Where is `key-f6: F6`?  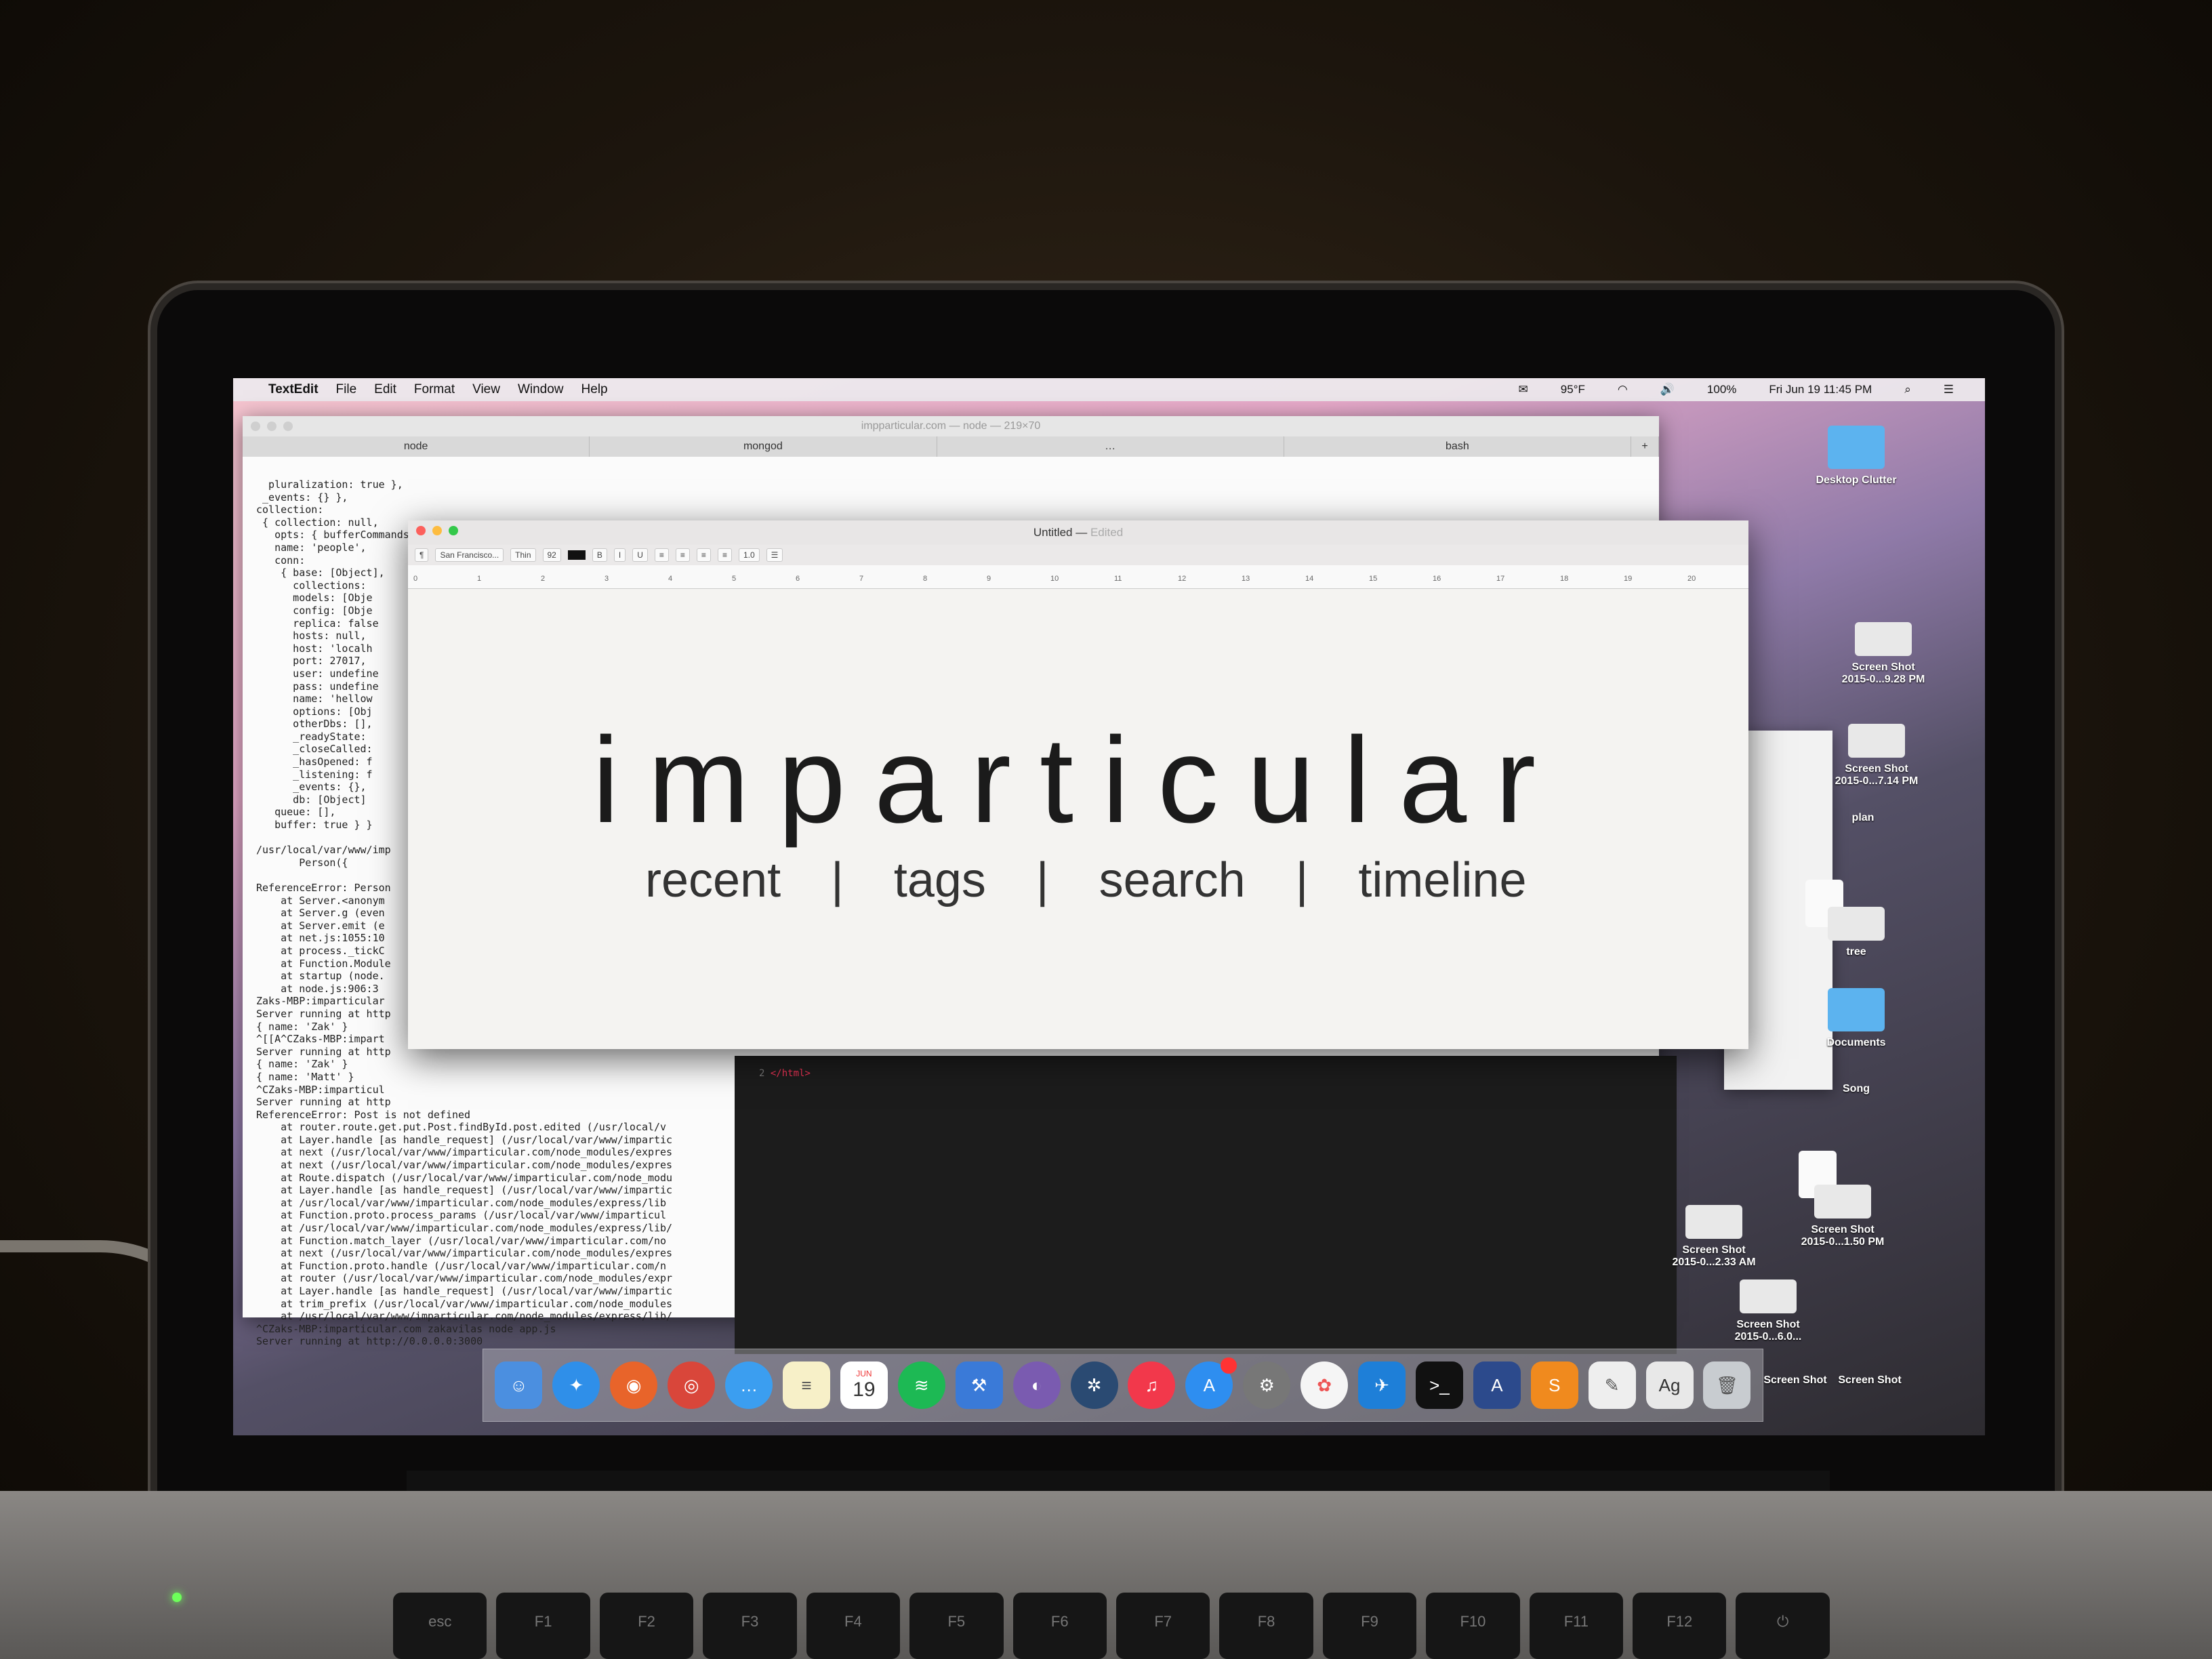
key-f6: F6 is located at coordinates (1059, 1626).